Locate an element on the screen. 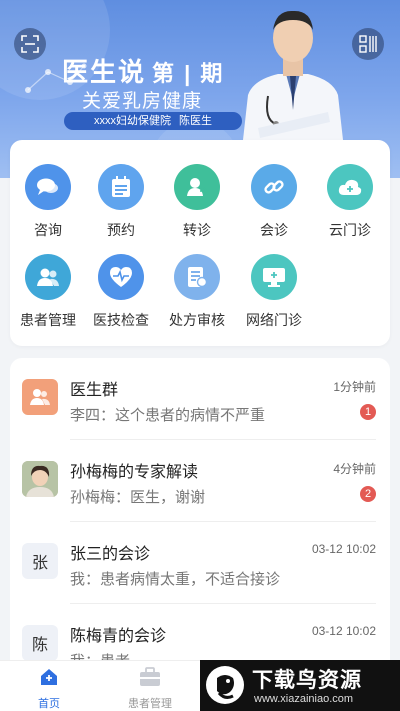 This screenshot has width=400, height=711. message-title: 医生群 is located at coordinates (94, 390).